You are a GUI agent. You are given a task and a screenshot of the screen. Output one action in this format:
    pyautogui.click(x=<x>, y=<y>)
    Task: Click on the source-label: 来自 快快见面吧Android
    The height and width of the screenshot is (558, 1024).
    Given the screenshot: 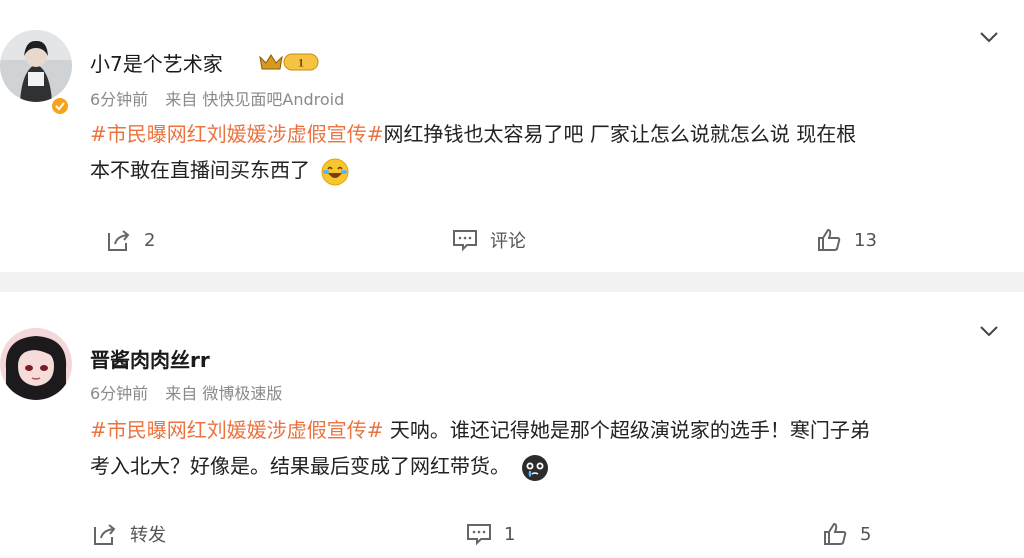 What is the action you would take?
    pyautogui.click(x=255, y=99)
    